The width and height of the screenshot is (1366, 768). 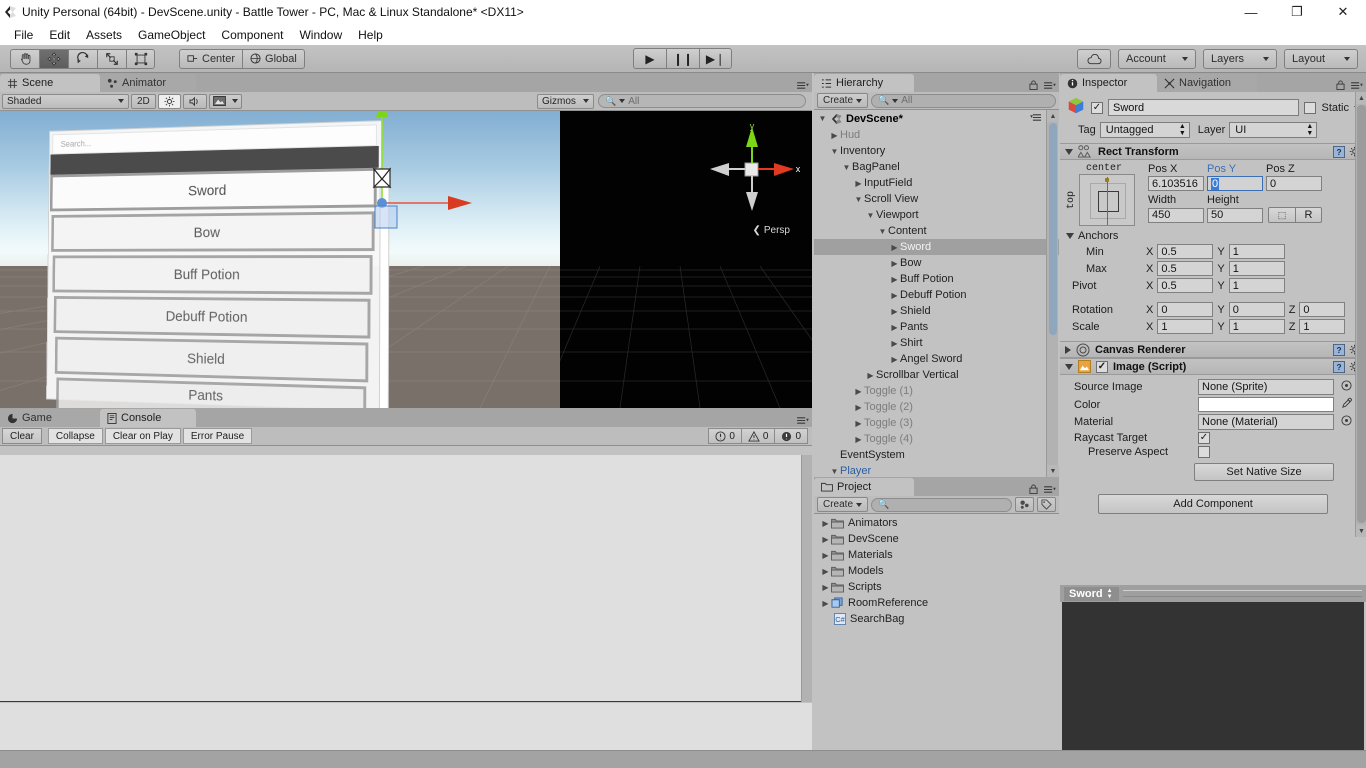 What do you see at coordinates (1360, 314) in the screenshot?
I see `inspector-scrollbar: ▲ ▼` at bounding box center [1360, 314].